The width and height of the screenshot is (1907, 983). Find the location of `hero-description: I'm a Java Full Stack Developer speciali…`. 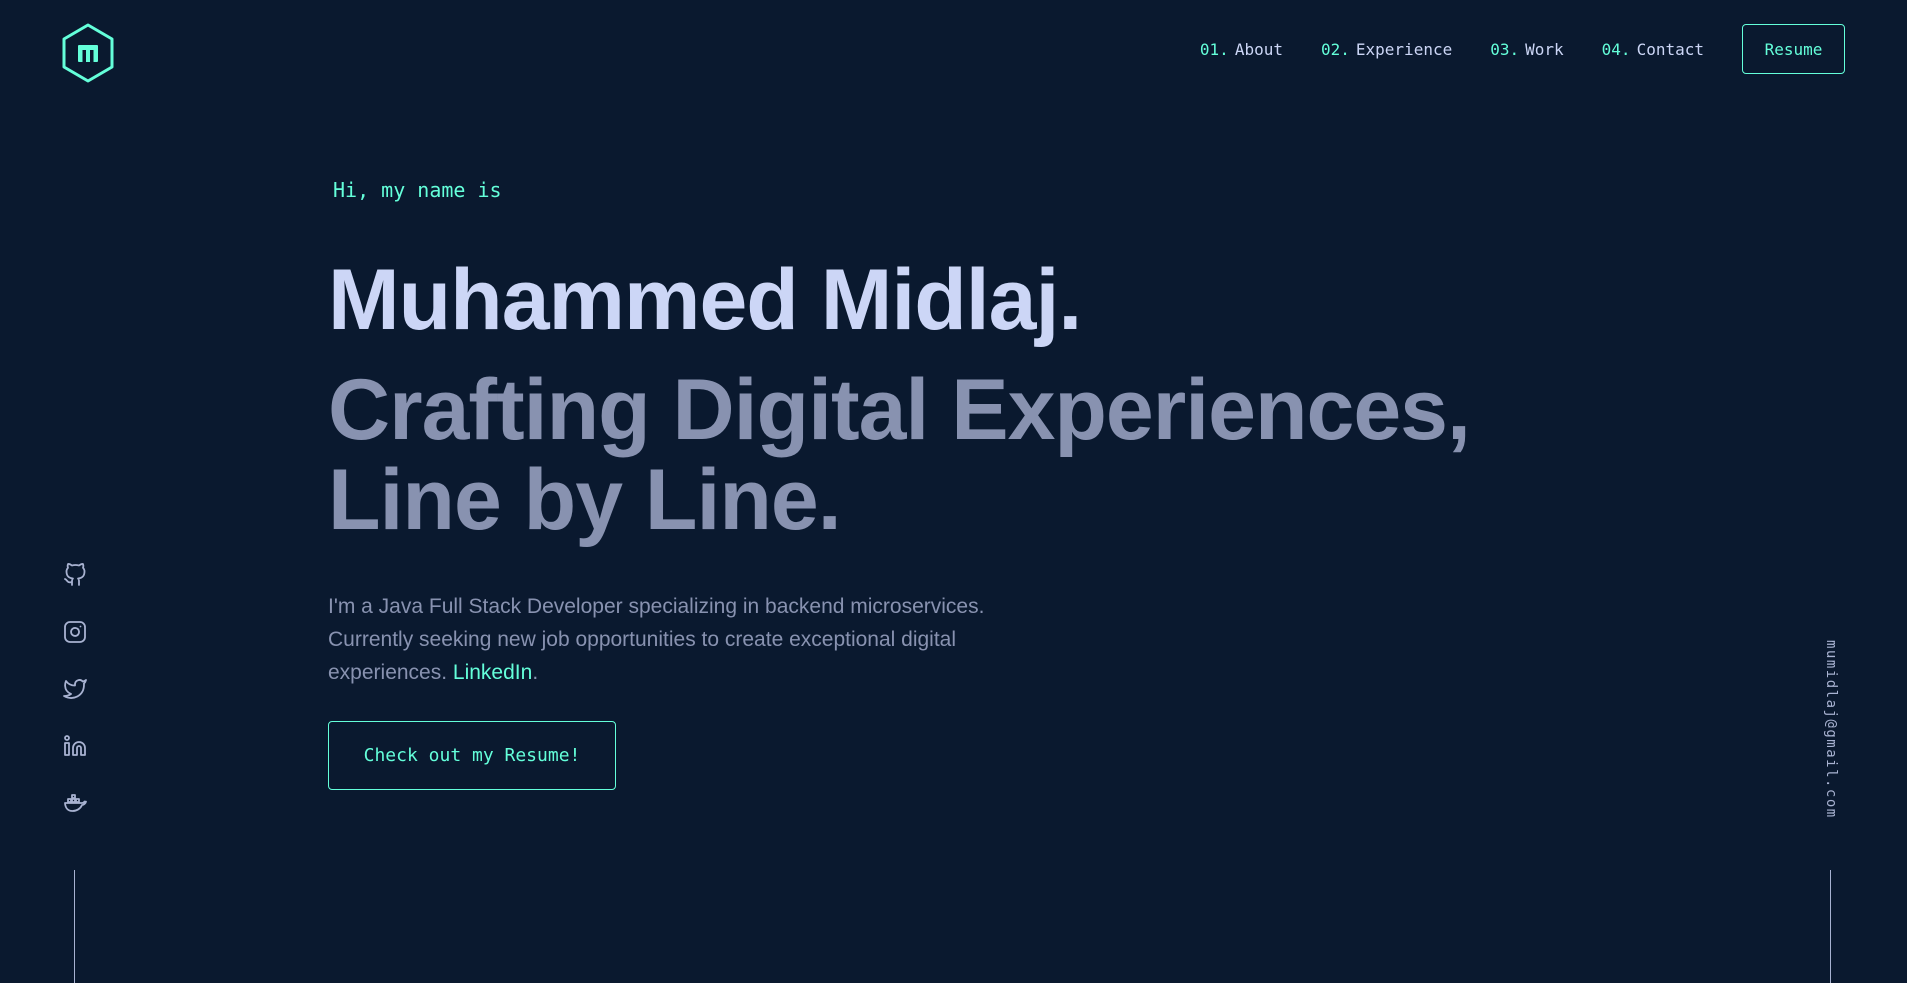

hero-description: I'm a Java Full Stack Developer speciali… is located at coordinates (688, 639).